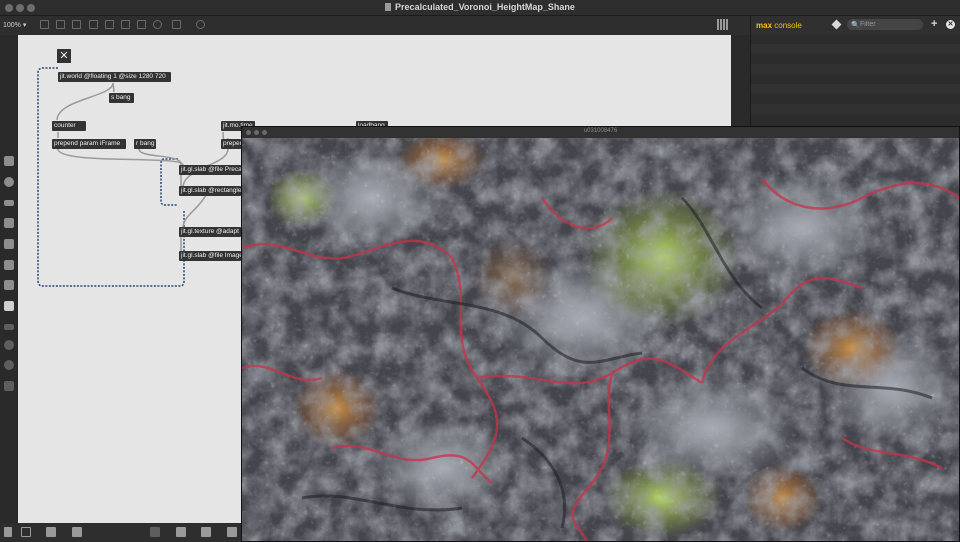 This screenshot has width=960, height=542. I want to click on object-box: counter, so click(69, 126).